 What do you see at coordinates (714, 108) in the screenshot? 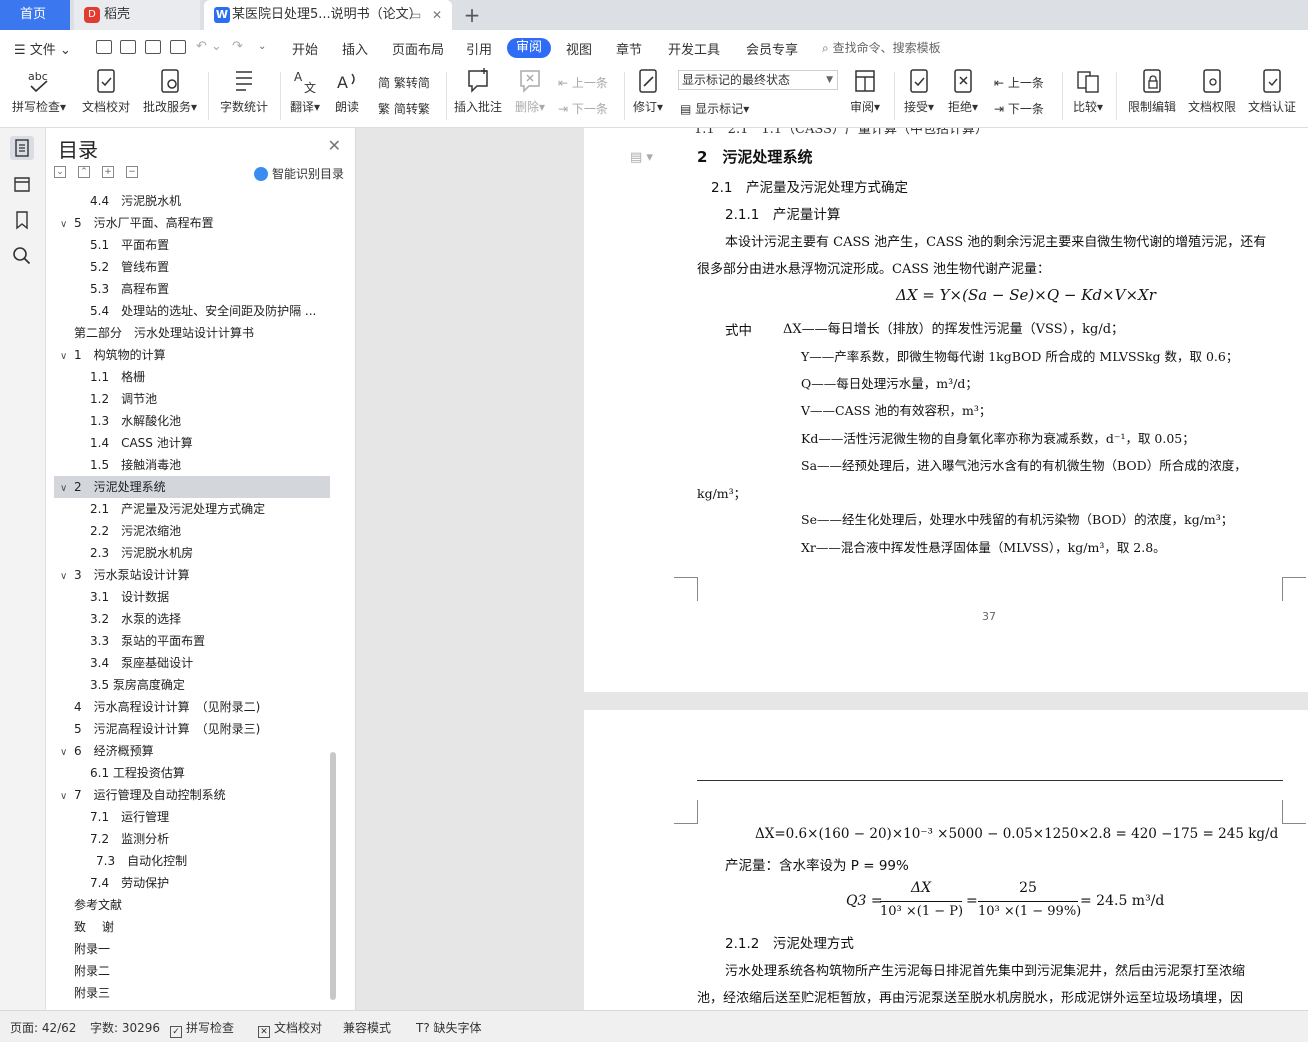
I see `show-markup-button: ▤ 显示标记▾` at bounding box center [714, 108].